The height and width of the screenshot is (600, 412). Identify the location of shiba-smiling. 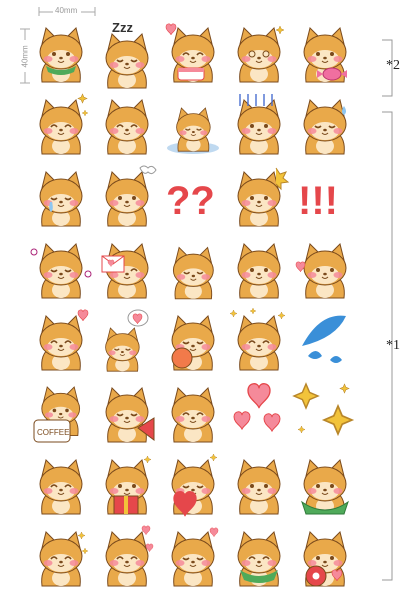
(61, 486).